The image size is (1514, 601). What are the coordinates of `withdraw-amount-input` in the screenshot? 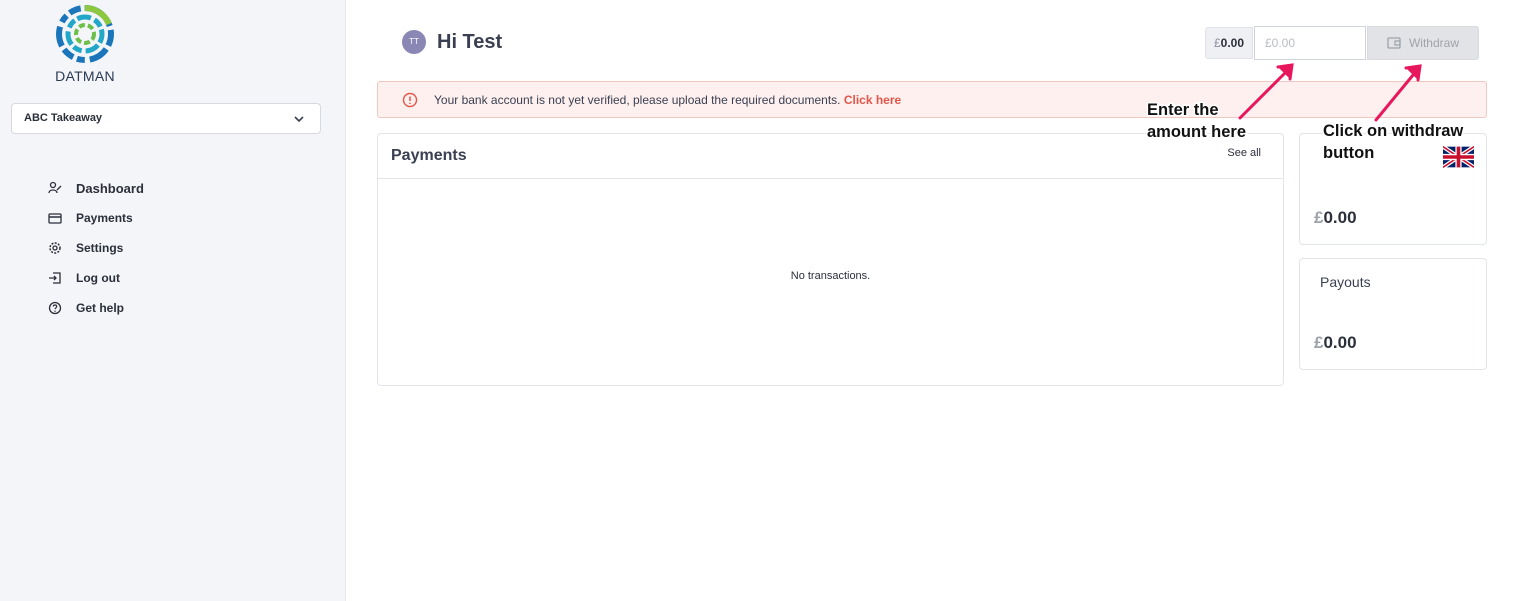 It's located at (1310, 43).